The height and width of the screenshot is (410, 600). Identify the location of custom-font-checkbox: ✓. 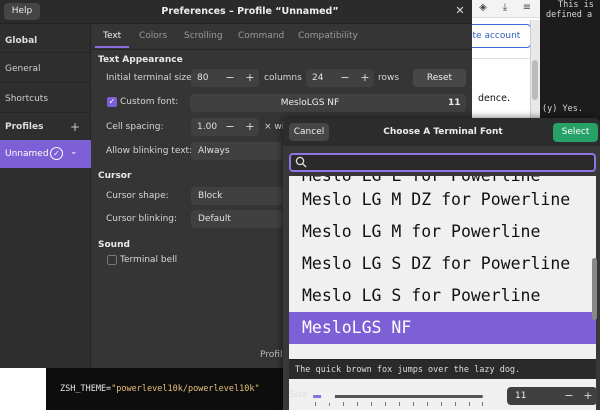
(112, 102).